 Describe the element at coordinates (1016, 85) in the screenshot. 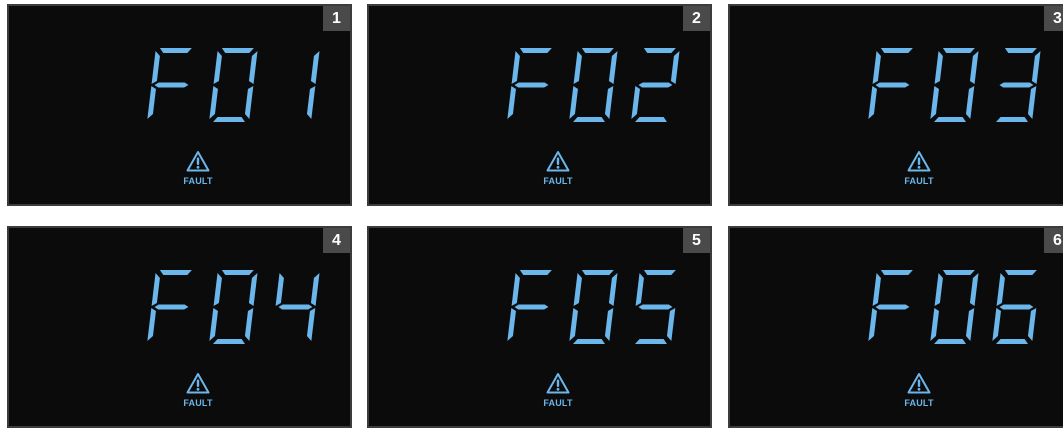

I see `segment-3-g` at that location.